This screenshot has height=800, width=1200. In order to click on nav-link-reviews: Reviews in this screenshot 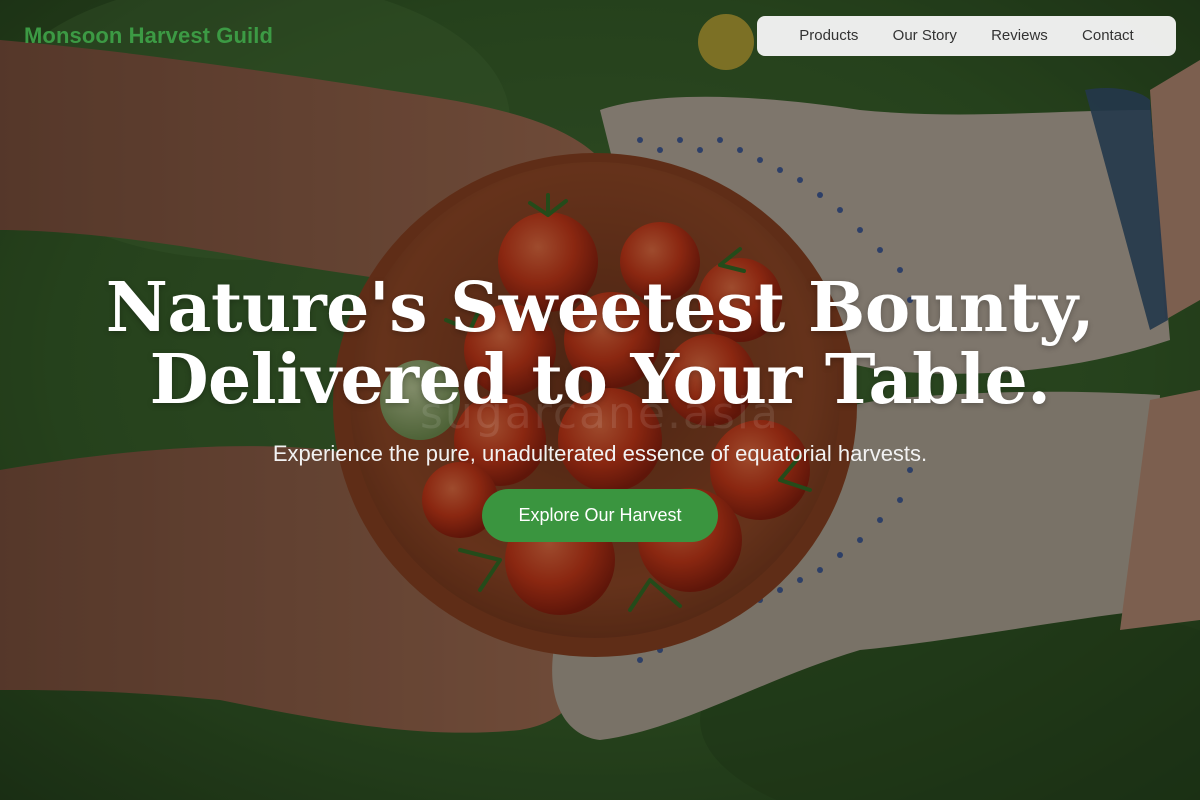, I will do `click(1019, 36)`.